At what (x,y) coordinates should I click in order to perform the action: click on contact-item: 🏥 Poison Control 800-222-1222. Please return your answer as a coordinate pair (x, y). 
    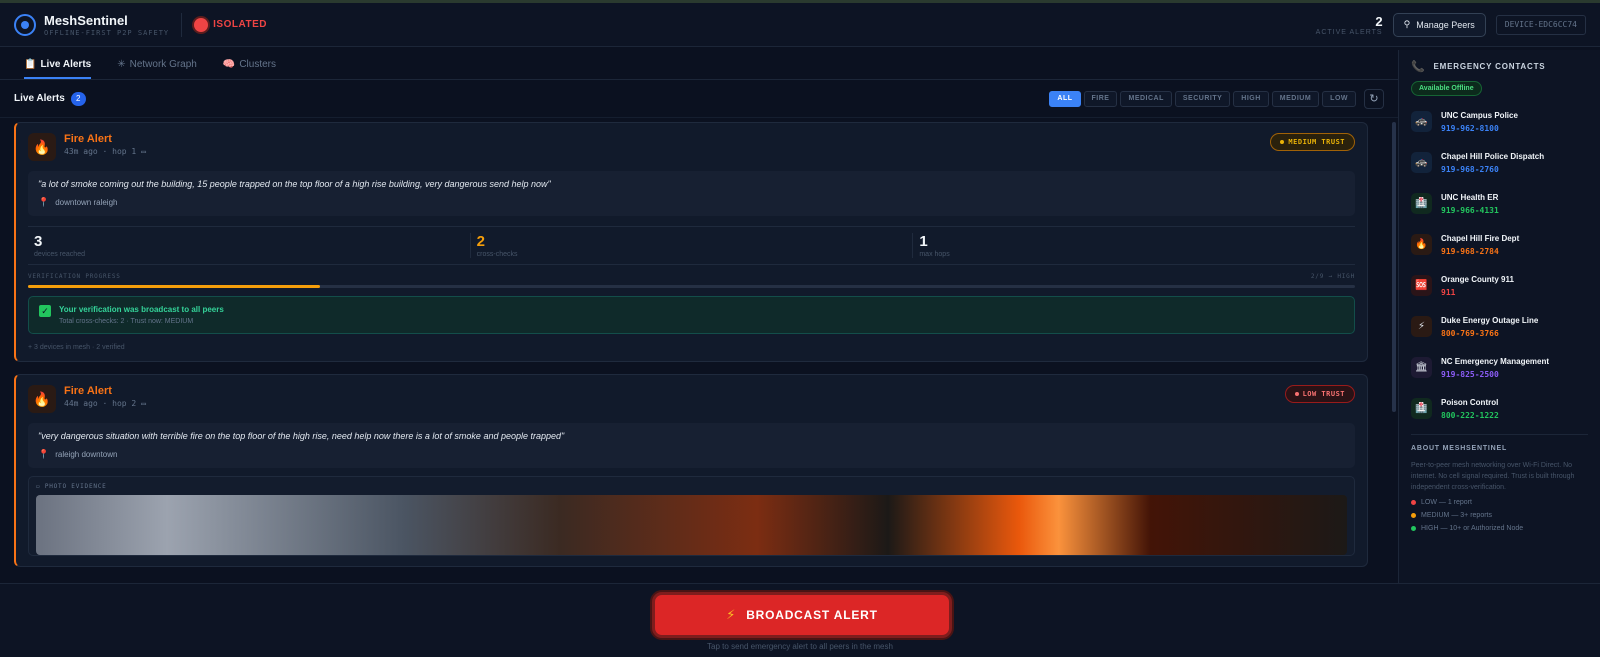
    Looking at the image, I should click on (1499, 408).